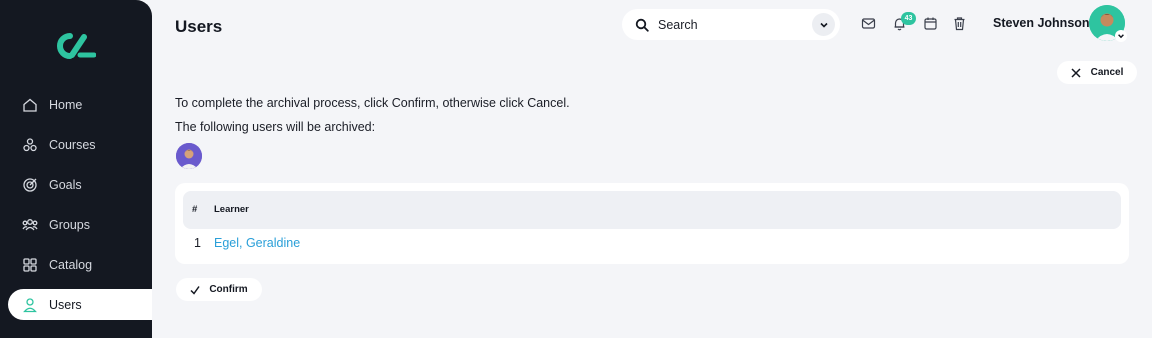 Image resolution: width=1152 pixels, height=338 pixels. What do you see at coordinates (652, 210) in the screenshot?
I see `table-header: # Learner` at bounding box center [652, 210].